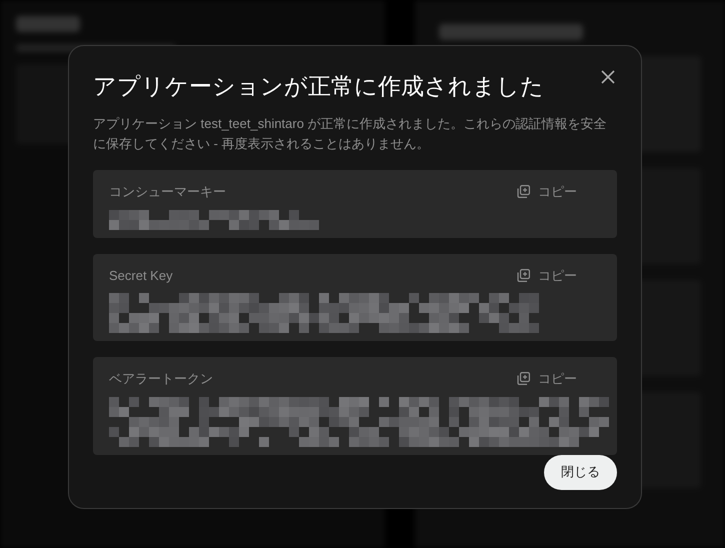  Describe the element at coordinates (608, 77) in the screenshot. I see `close-icon` at that location.